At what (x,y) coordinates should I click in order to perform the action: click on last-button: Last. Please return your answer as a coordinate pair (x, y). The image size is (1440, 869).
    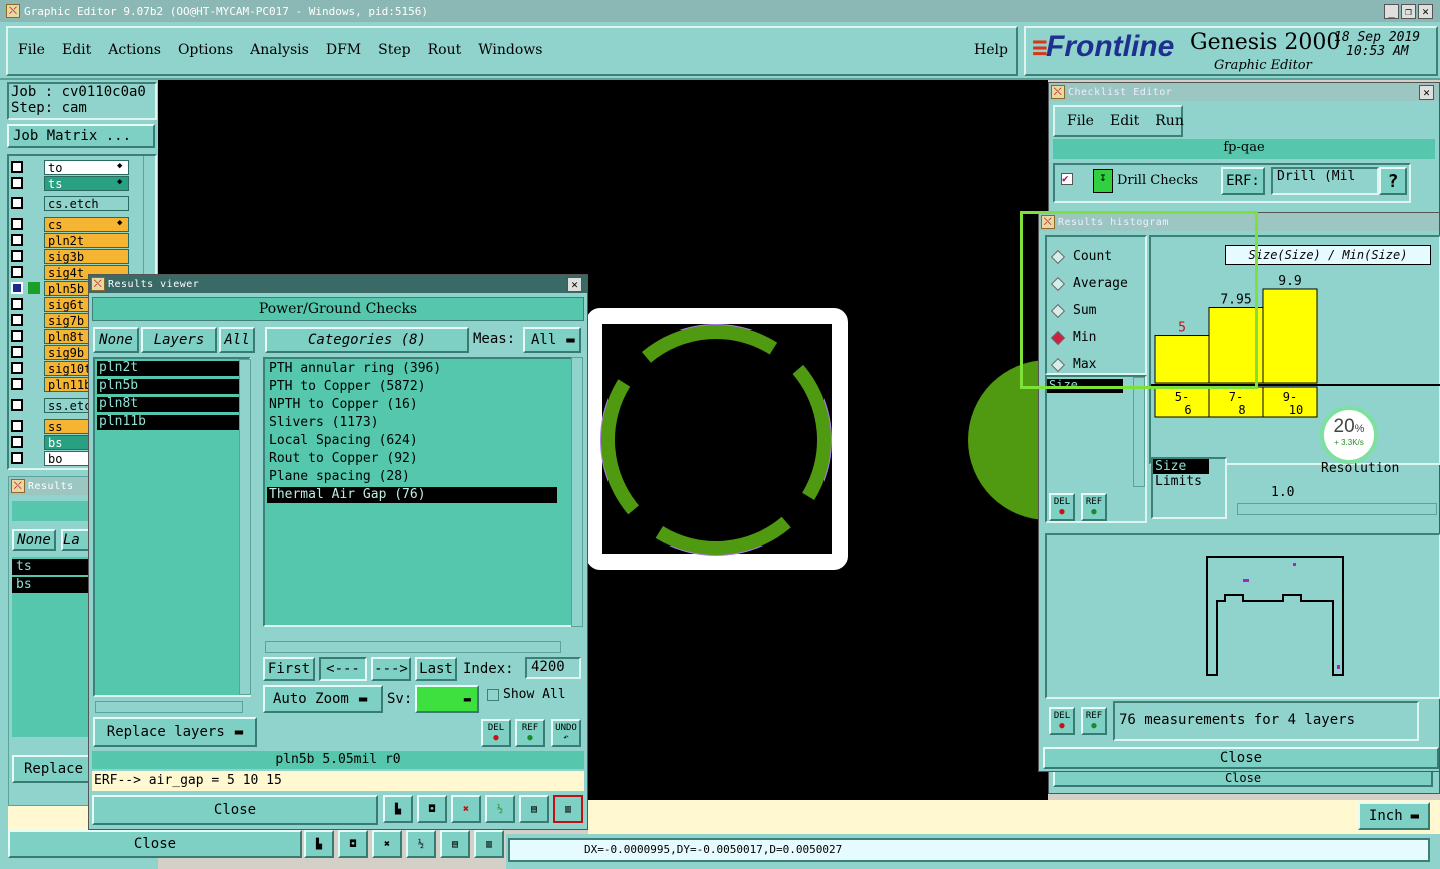
    Looking at the image, I should click on (436, 669).